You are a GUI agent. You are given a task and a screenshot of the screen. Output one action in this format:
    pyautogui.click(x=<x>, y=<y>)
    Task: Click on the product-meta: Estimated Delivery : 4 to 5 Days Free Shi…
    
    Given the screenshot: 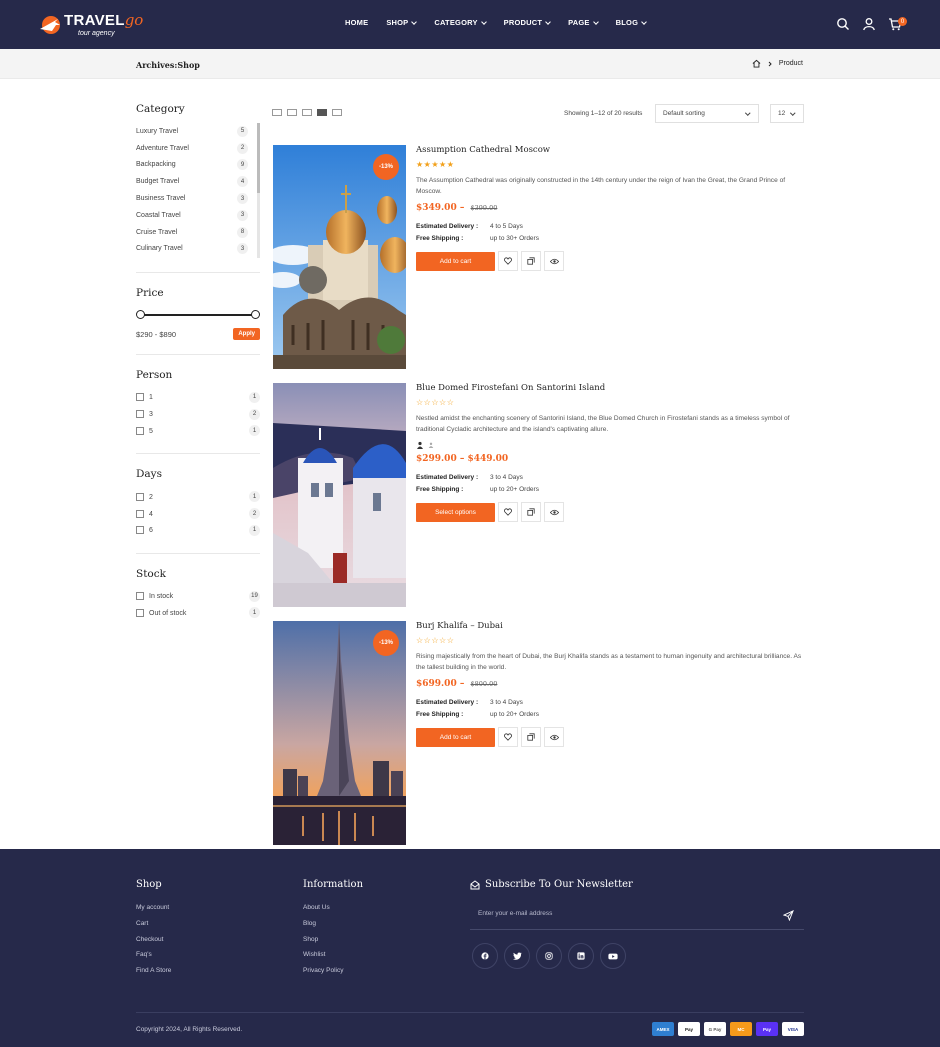 What is the action you would take?
    pyautogui.click(x=612, y=232)
    